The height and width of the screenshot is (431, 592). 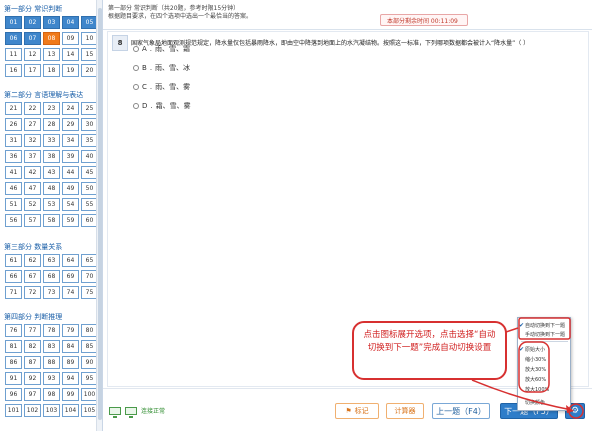 What do you see at coordinates (51, 172) in the screenshot?
I see `question-button: 43` at bounding box center [51, 172].